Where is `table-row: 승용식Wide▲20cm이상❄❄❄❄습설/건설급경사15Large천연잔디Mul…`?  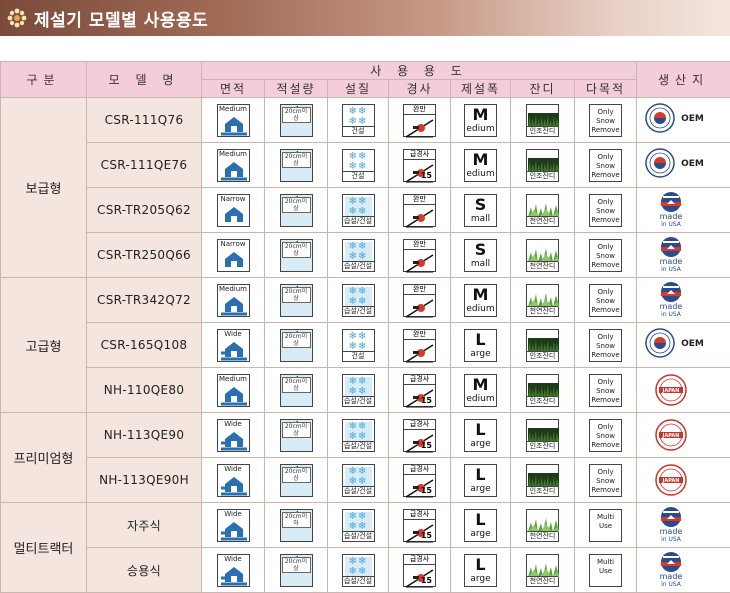
table-row: 승용식Wide▲20cm이상❄❄❄❄습설/건설급경사15Large천연잔디Mul… is located at coordinates (365, 570).